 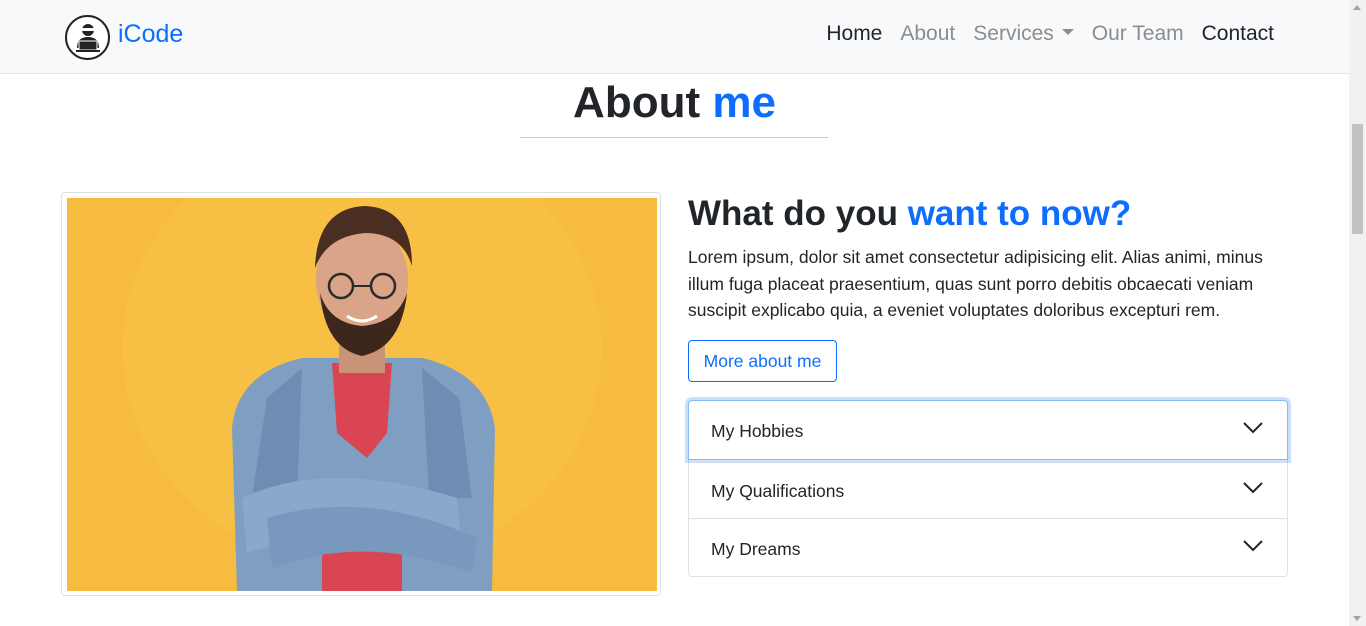 I want to click on section-title-main: About, so click(x=637, y=102).